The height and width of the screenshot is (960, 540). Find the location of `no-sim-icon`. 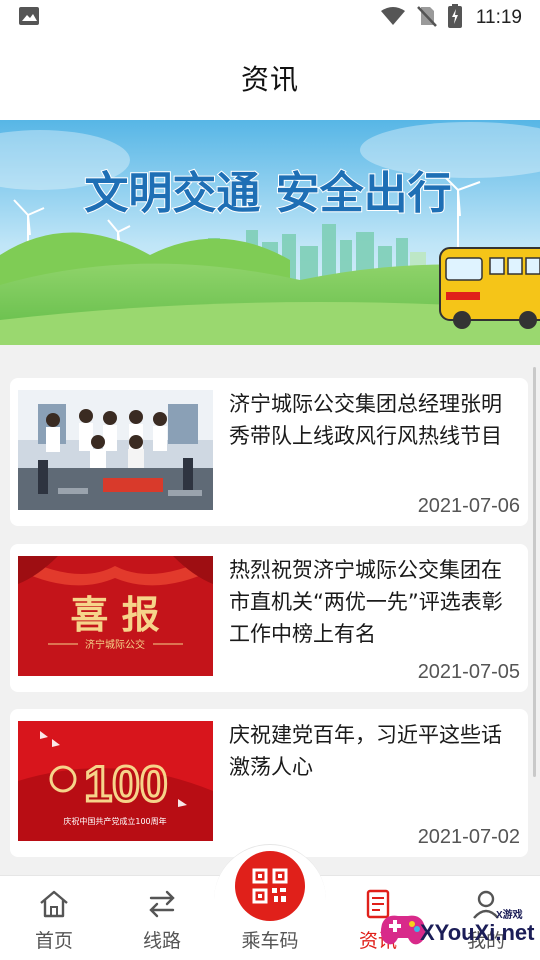

no-sim-icon is located at coordinates (427, 18).